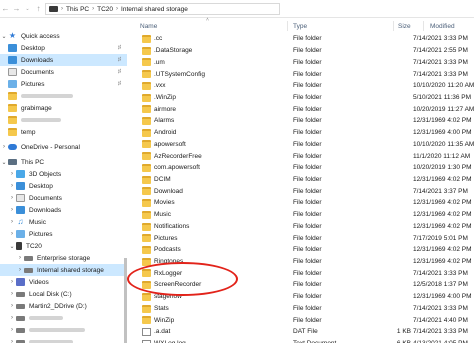 The width and height of the screenshot is (474, 343). What do you see at coordinates (300, 191) in the screenshot?
I see `file-row: Download File folder 7/14/2021 3:37 PM` at bounding box center [300, 191].